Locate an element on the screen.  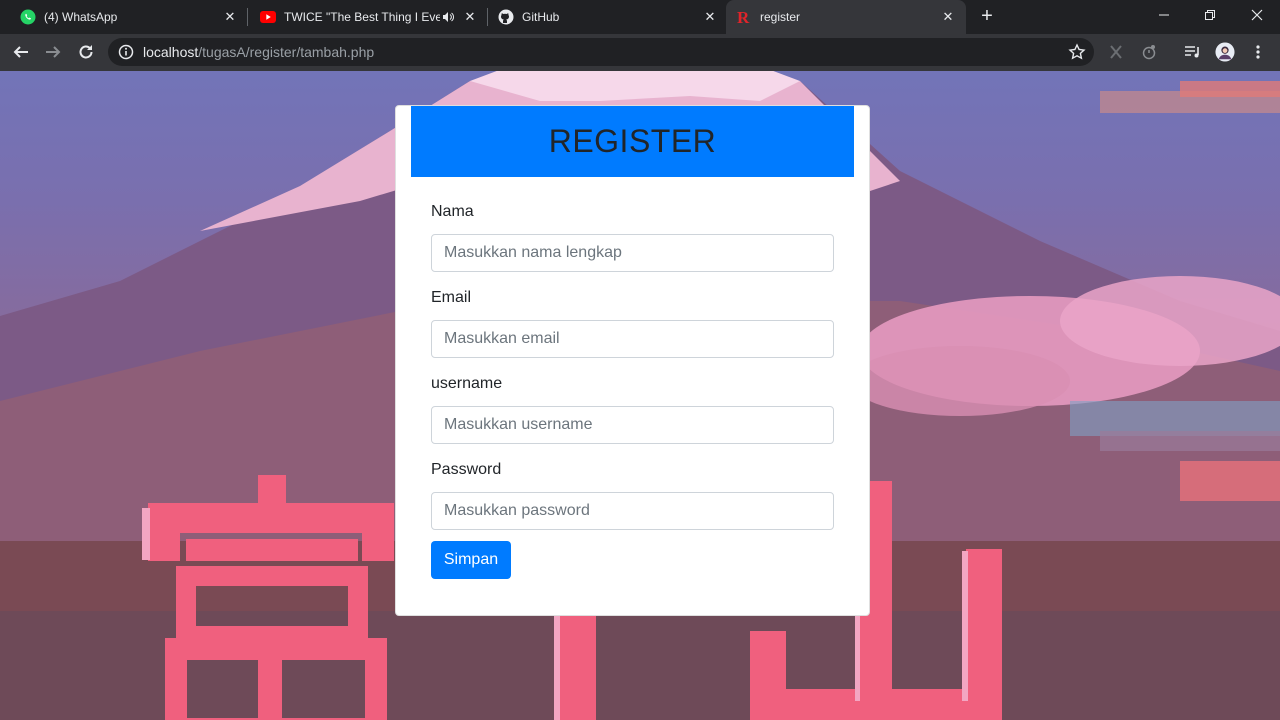
form-group-nama: Nama is located at coordinates (633, 236).